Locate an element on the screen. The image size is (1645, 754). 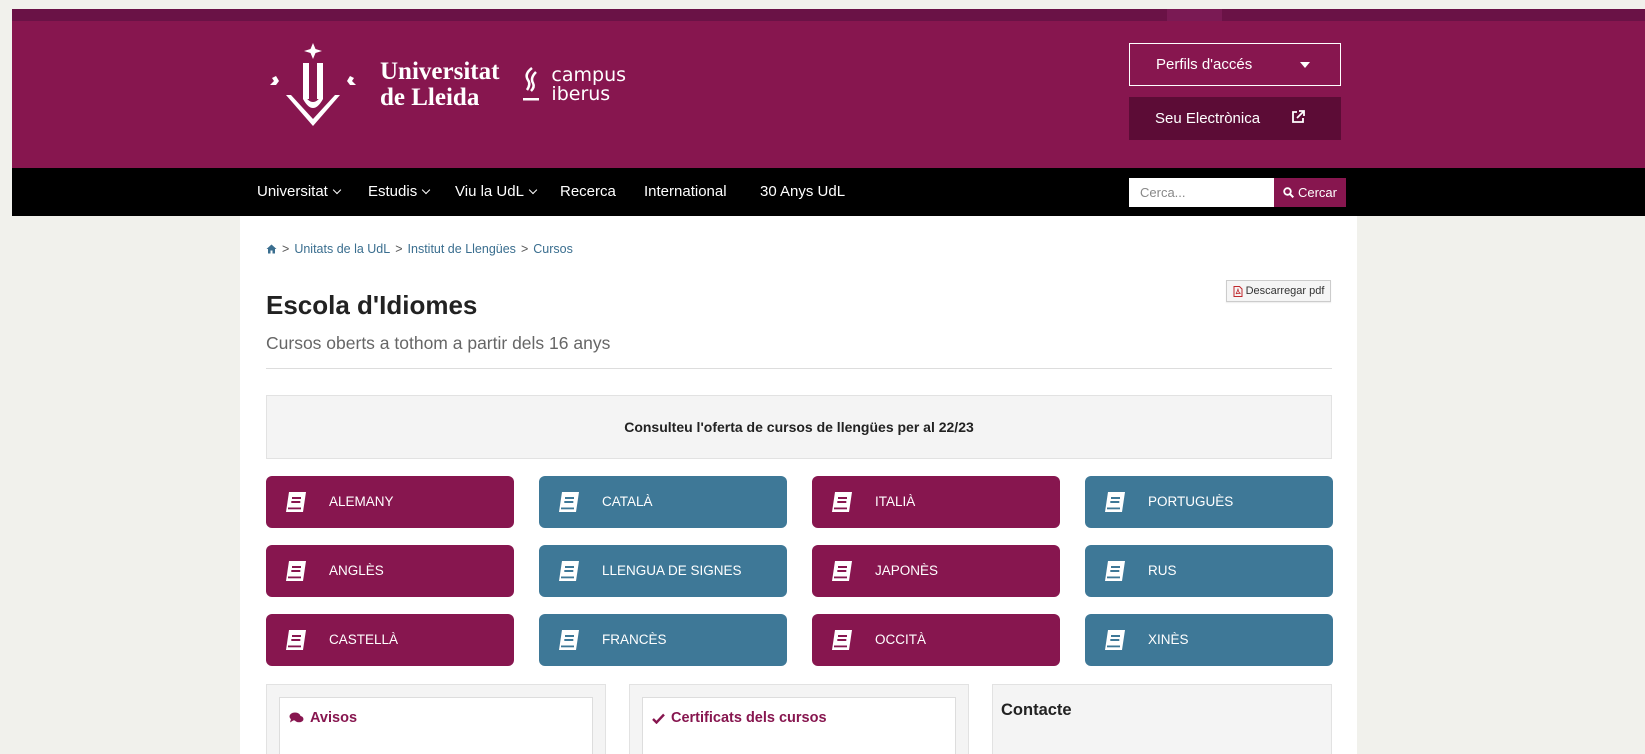
caret-down-icon is located at coordinates (1305, 65).